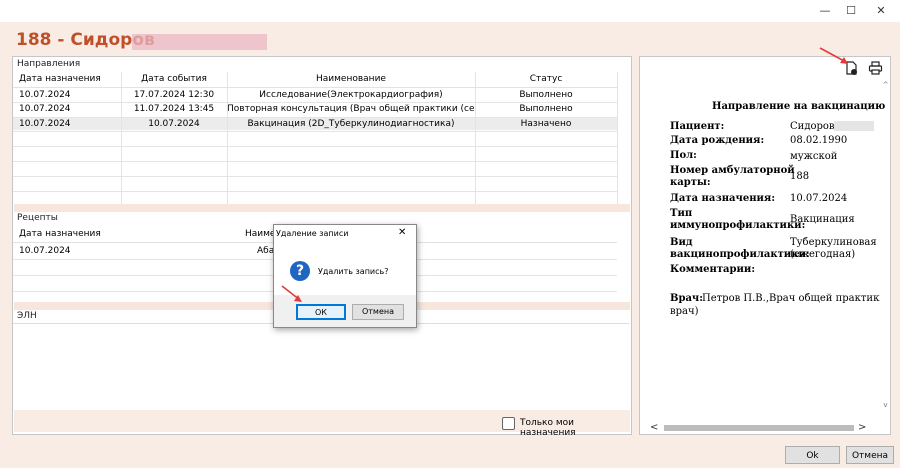  I want to click on scroll-right-icon: >, so click(862, 427).